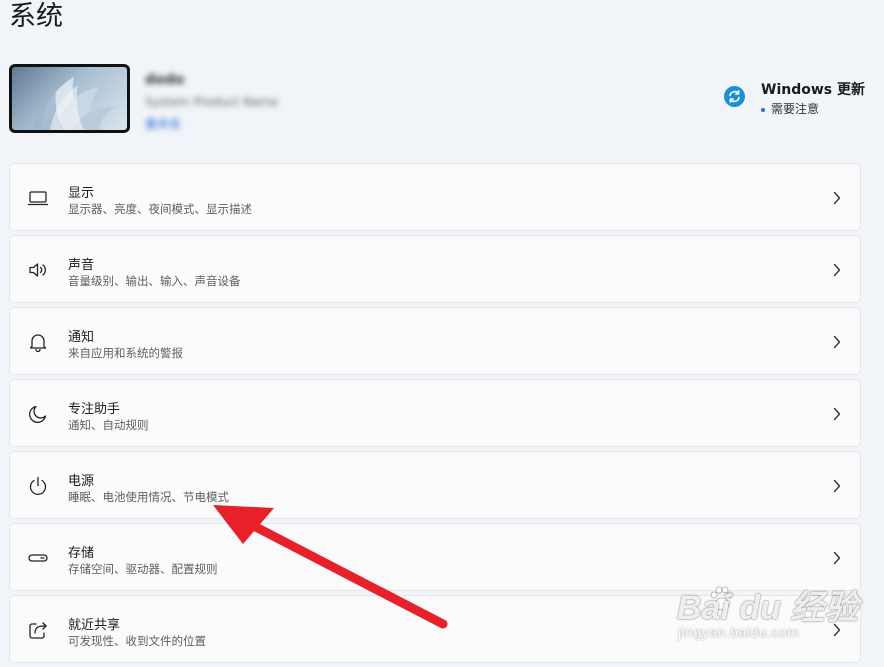  Describe the element at coordinates (74, 103) in the screenshot. I see `wallpaper-bloom-image` at that location.